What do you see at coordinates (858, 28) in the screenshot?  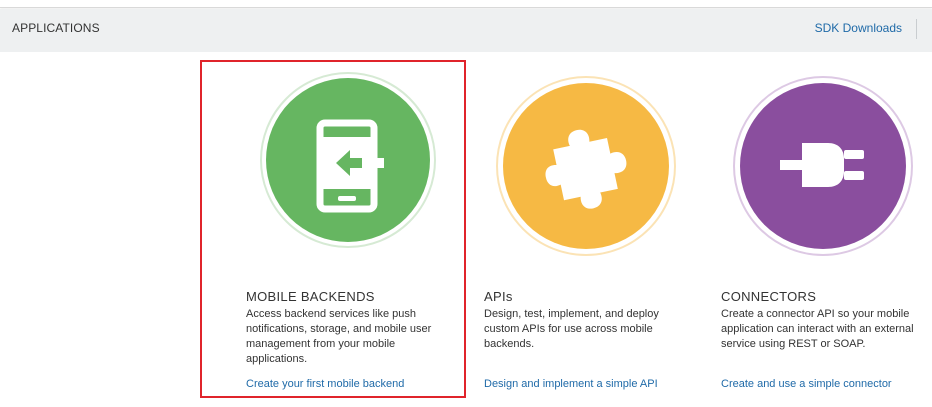 I see `sdk-downloads-link: SDK Downloads` at bounding box center [858, 28].